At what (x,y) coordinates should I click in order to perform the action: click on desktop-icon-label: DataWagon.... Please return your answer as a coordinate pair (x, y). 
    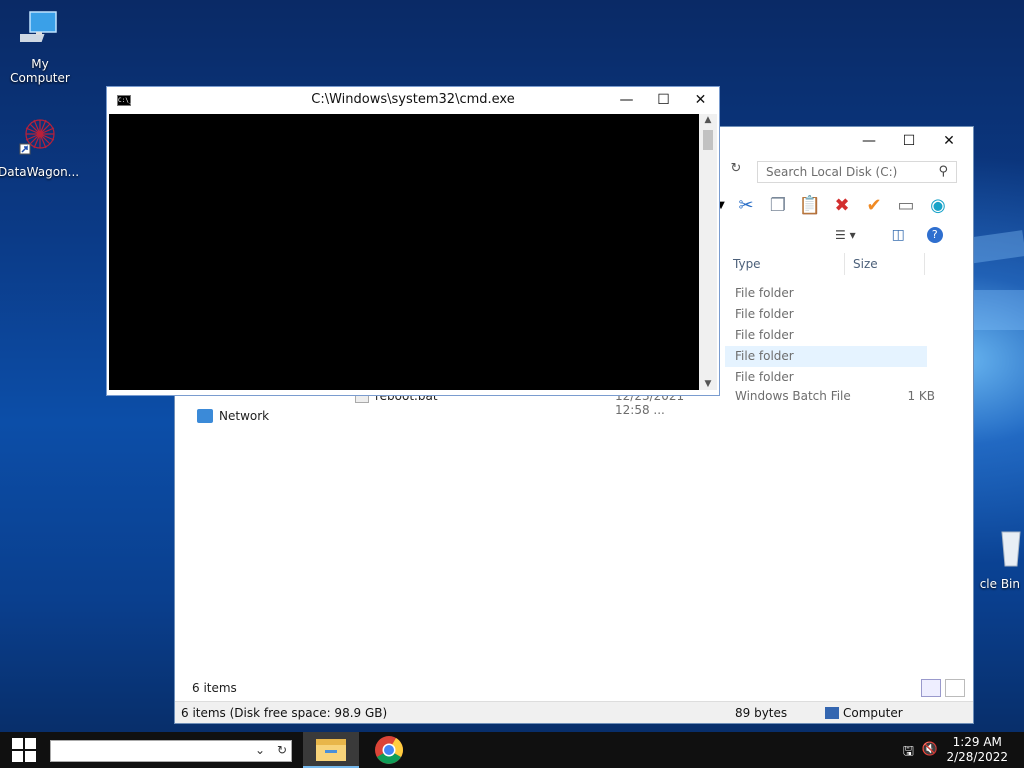
    Looking at the image, I should click on (40, 172).